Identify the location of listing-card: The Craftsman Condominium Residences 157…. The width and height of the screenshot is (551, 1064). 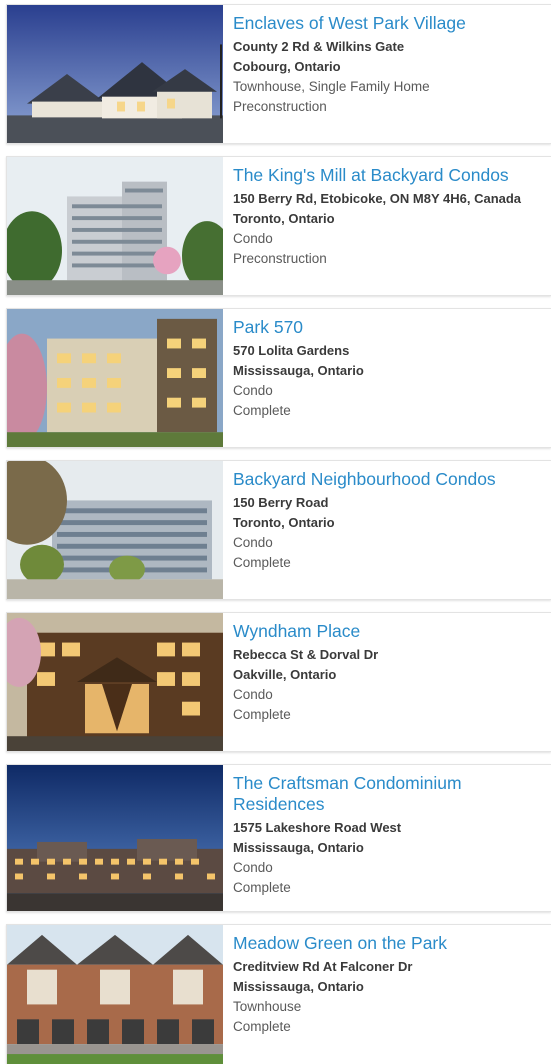
(278, 838).